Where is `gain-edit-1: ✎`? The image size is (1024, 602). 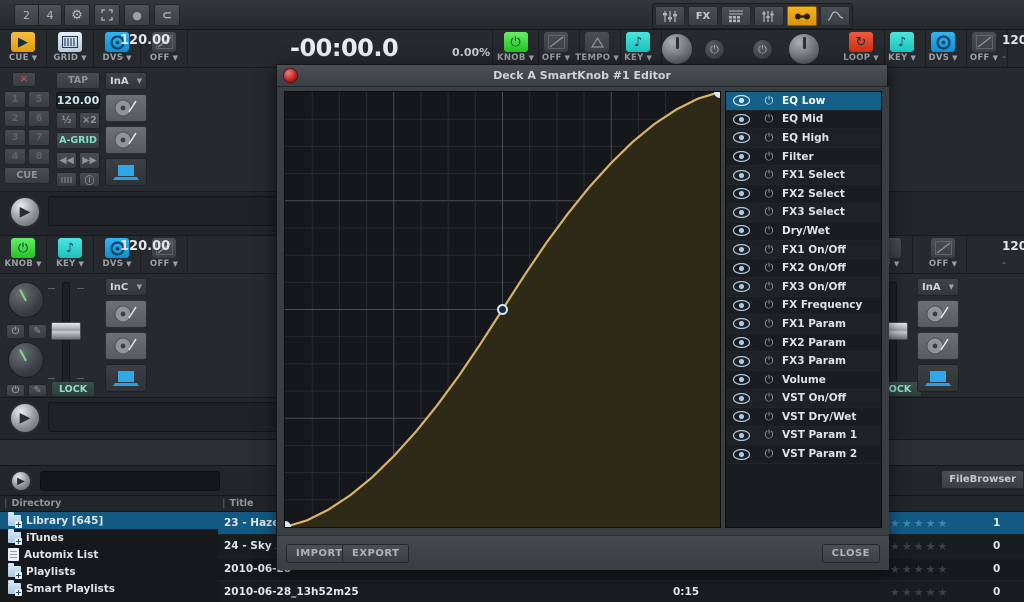
gain-edit-1: ✎ is located at coordinates (37, 331).